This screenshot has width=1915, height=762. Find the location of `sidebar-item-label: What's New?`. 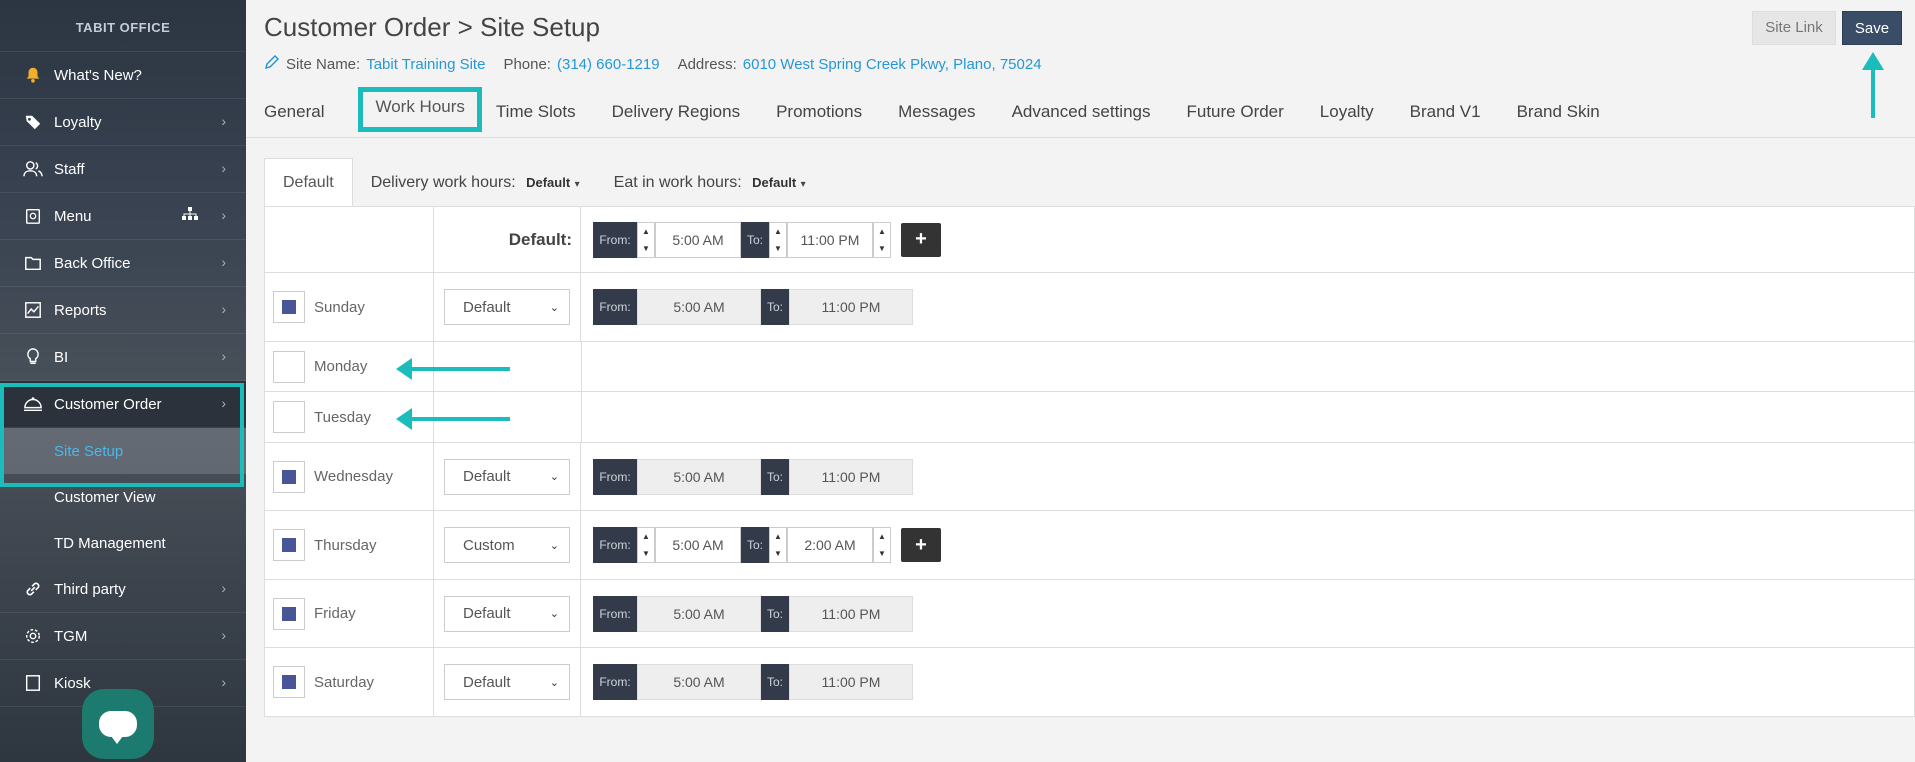

sidebar-item-label: What's New? is located at coordinates (98, 75).